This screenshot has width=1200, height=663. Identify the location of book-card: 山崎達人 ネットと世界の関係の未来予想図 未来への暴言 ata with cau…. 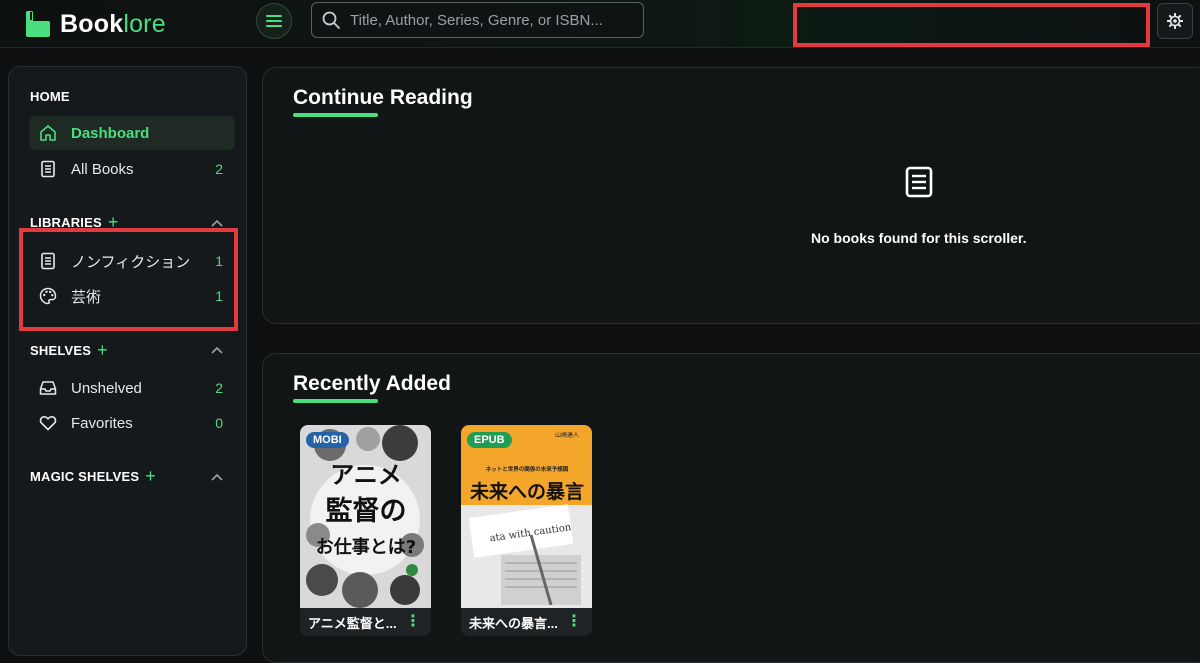
(526, 530).